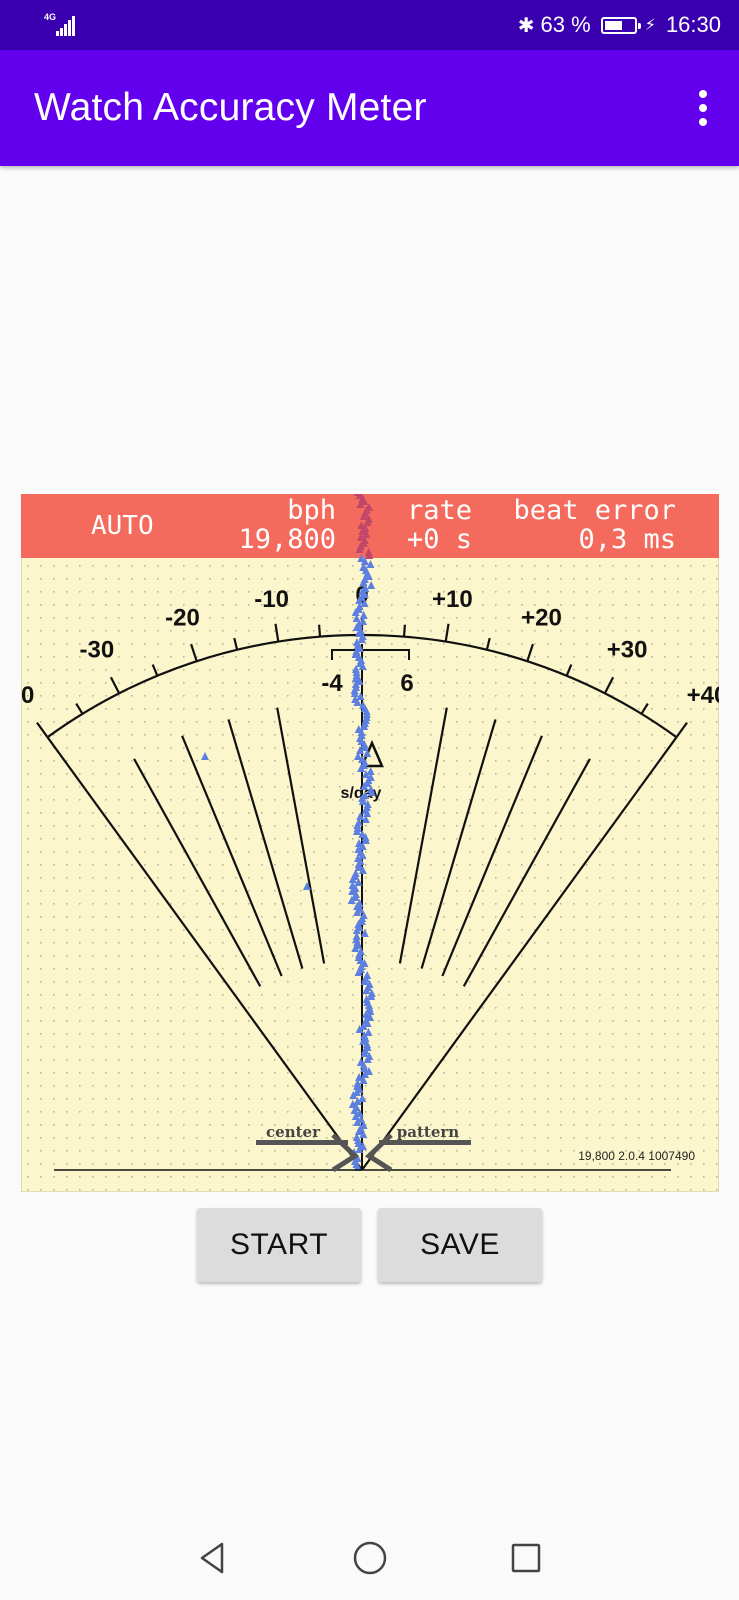 This screenshot has height=1600, width=739. I want to click on scale-label: -40, so click(27, 695).